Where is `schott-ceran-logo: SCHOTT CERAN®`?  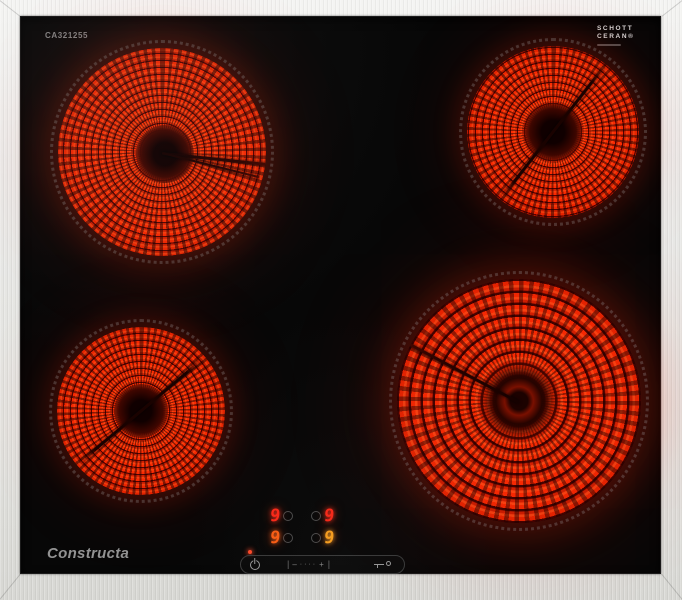
schott-ceran-logo: SCHOTT CERAN® is located at coordinates (616, 35).